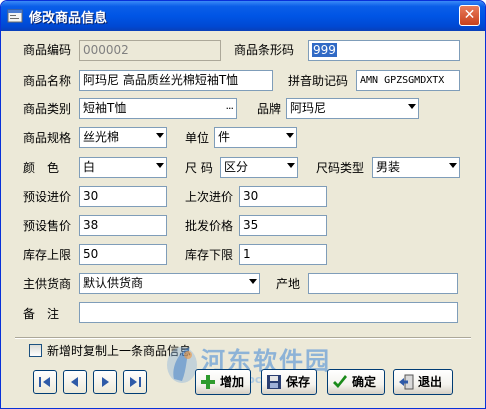 The width and height of the screenshot is (486, 409). I want to click on size-type-select: 男装, so click(416, 167).